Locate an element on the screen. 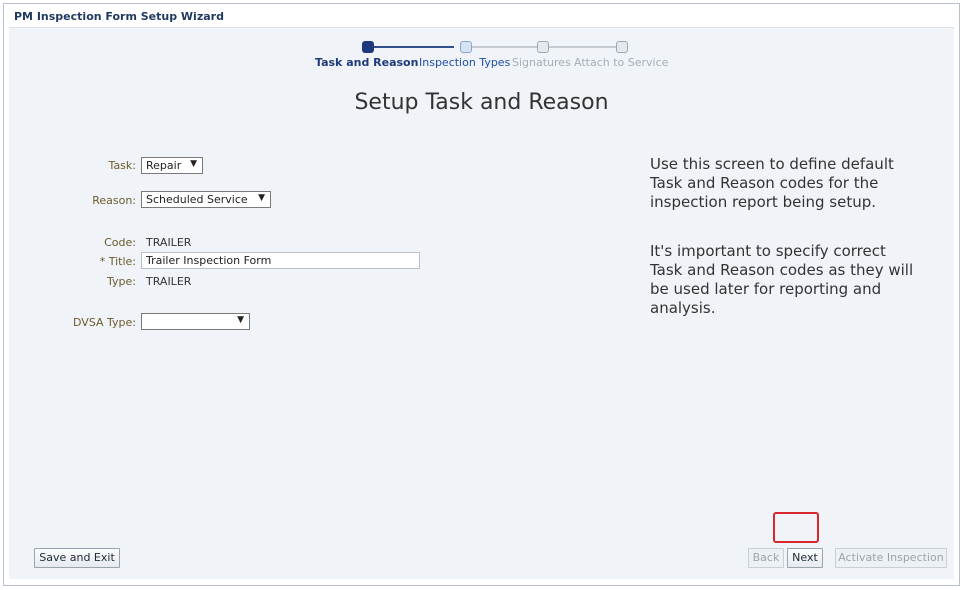 The image size is (963, 590). page-title: Setup Task and Reason is located at coordinates (481, 102).